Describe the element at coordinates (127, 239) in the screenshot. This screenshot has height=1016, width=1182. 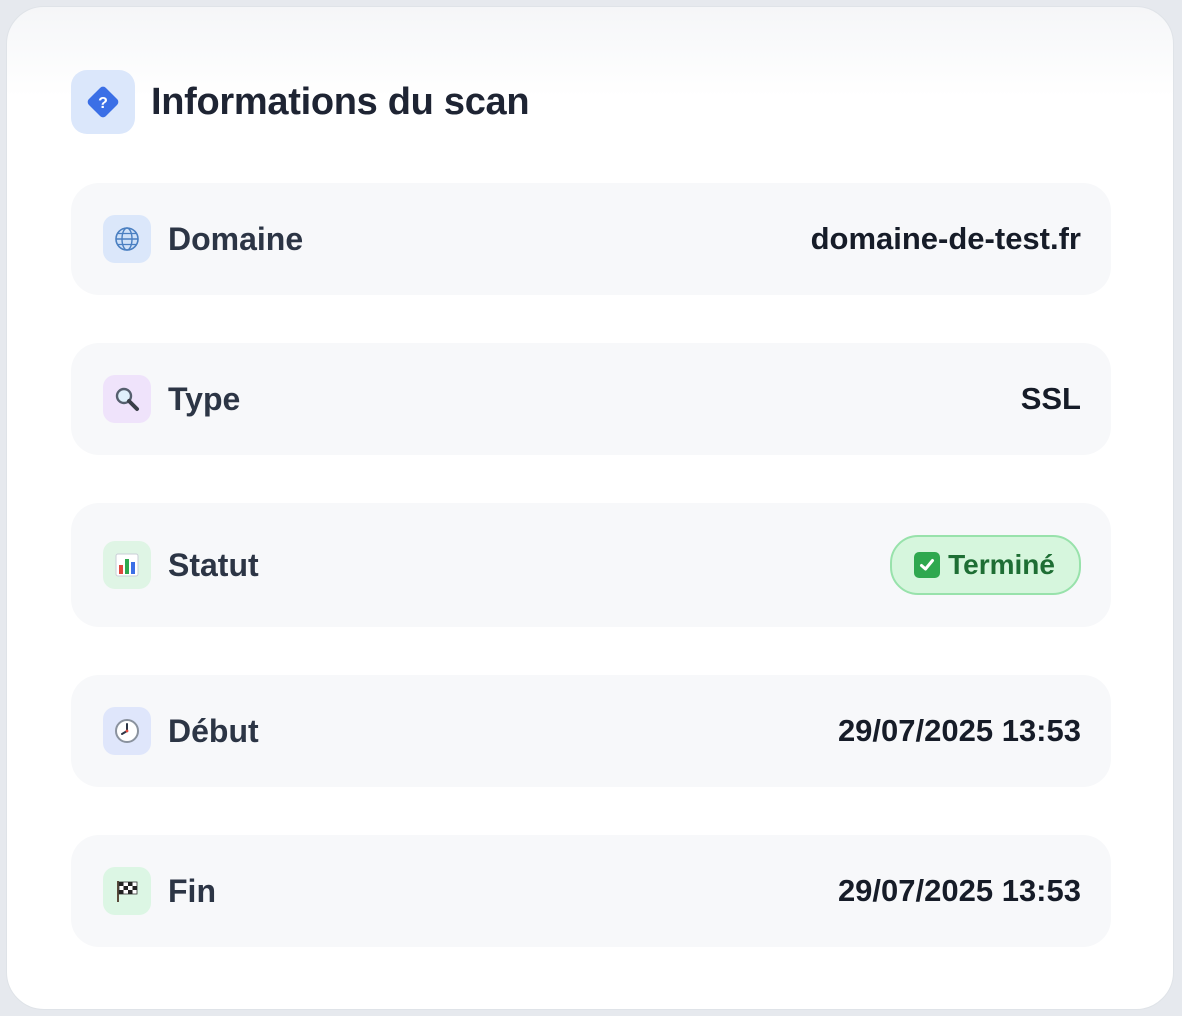
I see `globe-icon` at that location.